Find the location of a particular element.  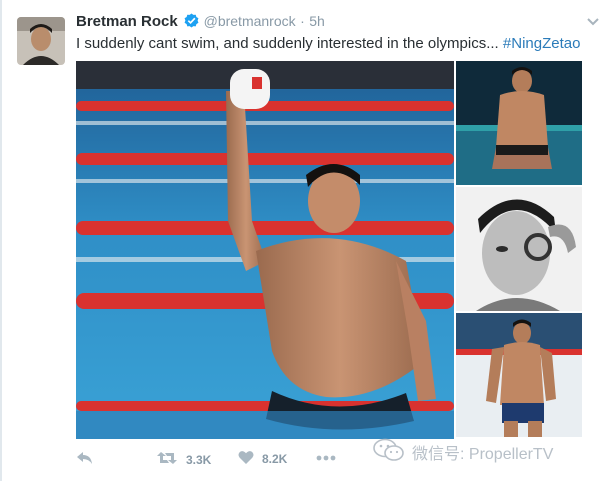

tweet-actions: 3.3K 8.2K is located at coordinates (226, 459).